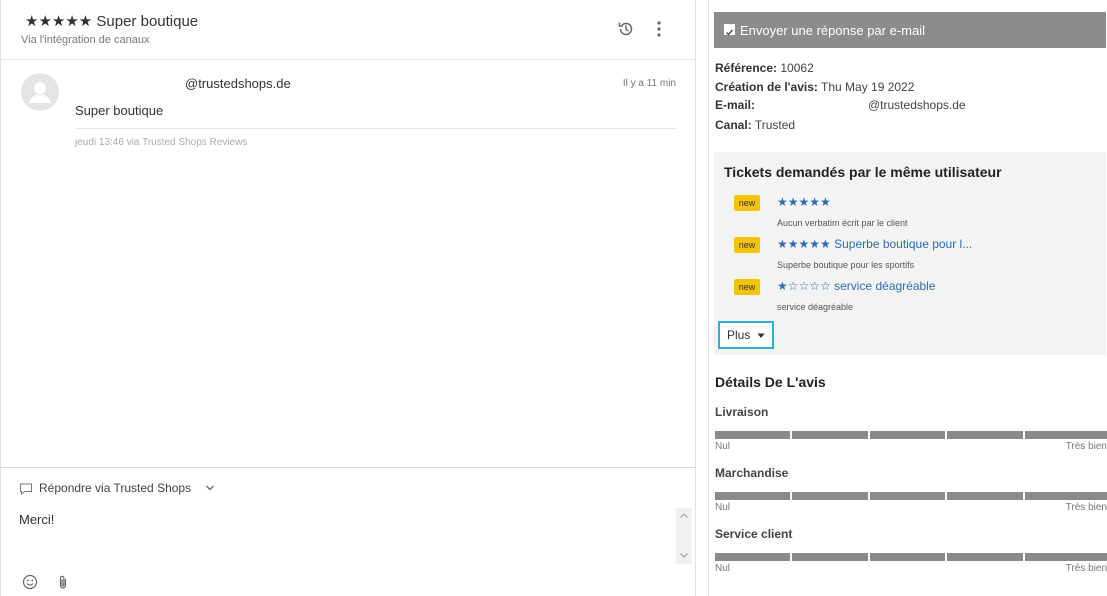  I want to click on info-creation: Création de l'avis: Thu May 19 2022, so click(814, 87).